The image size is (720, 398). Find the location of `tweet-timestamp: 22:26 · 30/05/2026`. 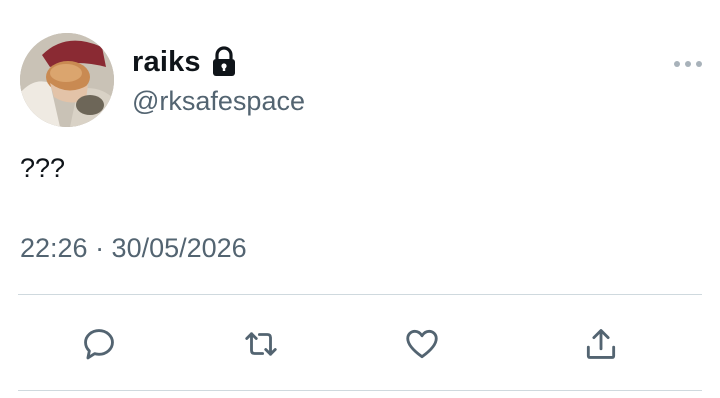

tweet-timestamp: 22:26 · 30/05/2026 is located at coordinates (133, 248).